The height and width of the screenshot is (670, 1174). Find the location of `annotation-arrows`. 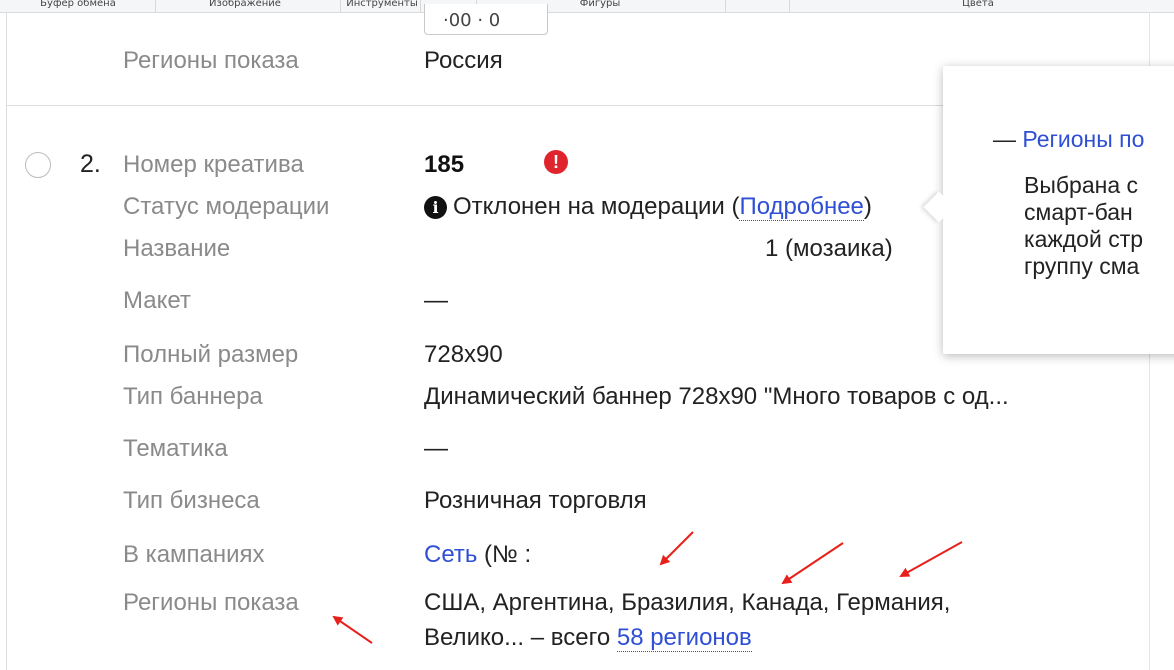

annotation-arrows is located at coordinates (647, 587).